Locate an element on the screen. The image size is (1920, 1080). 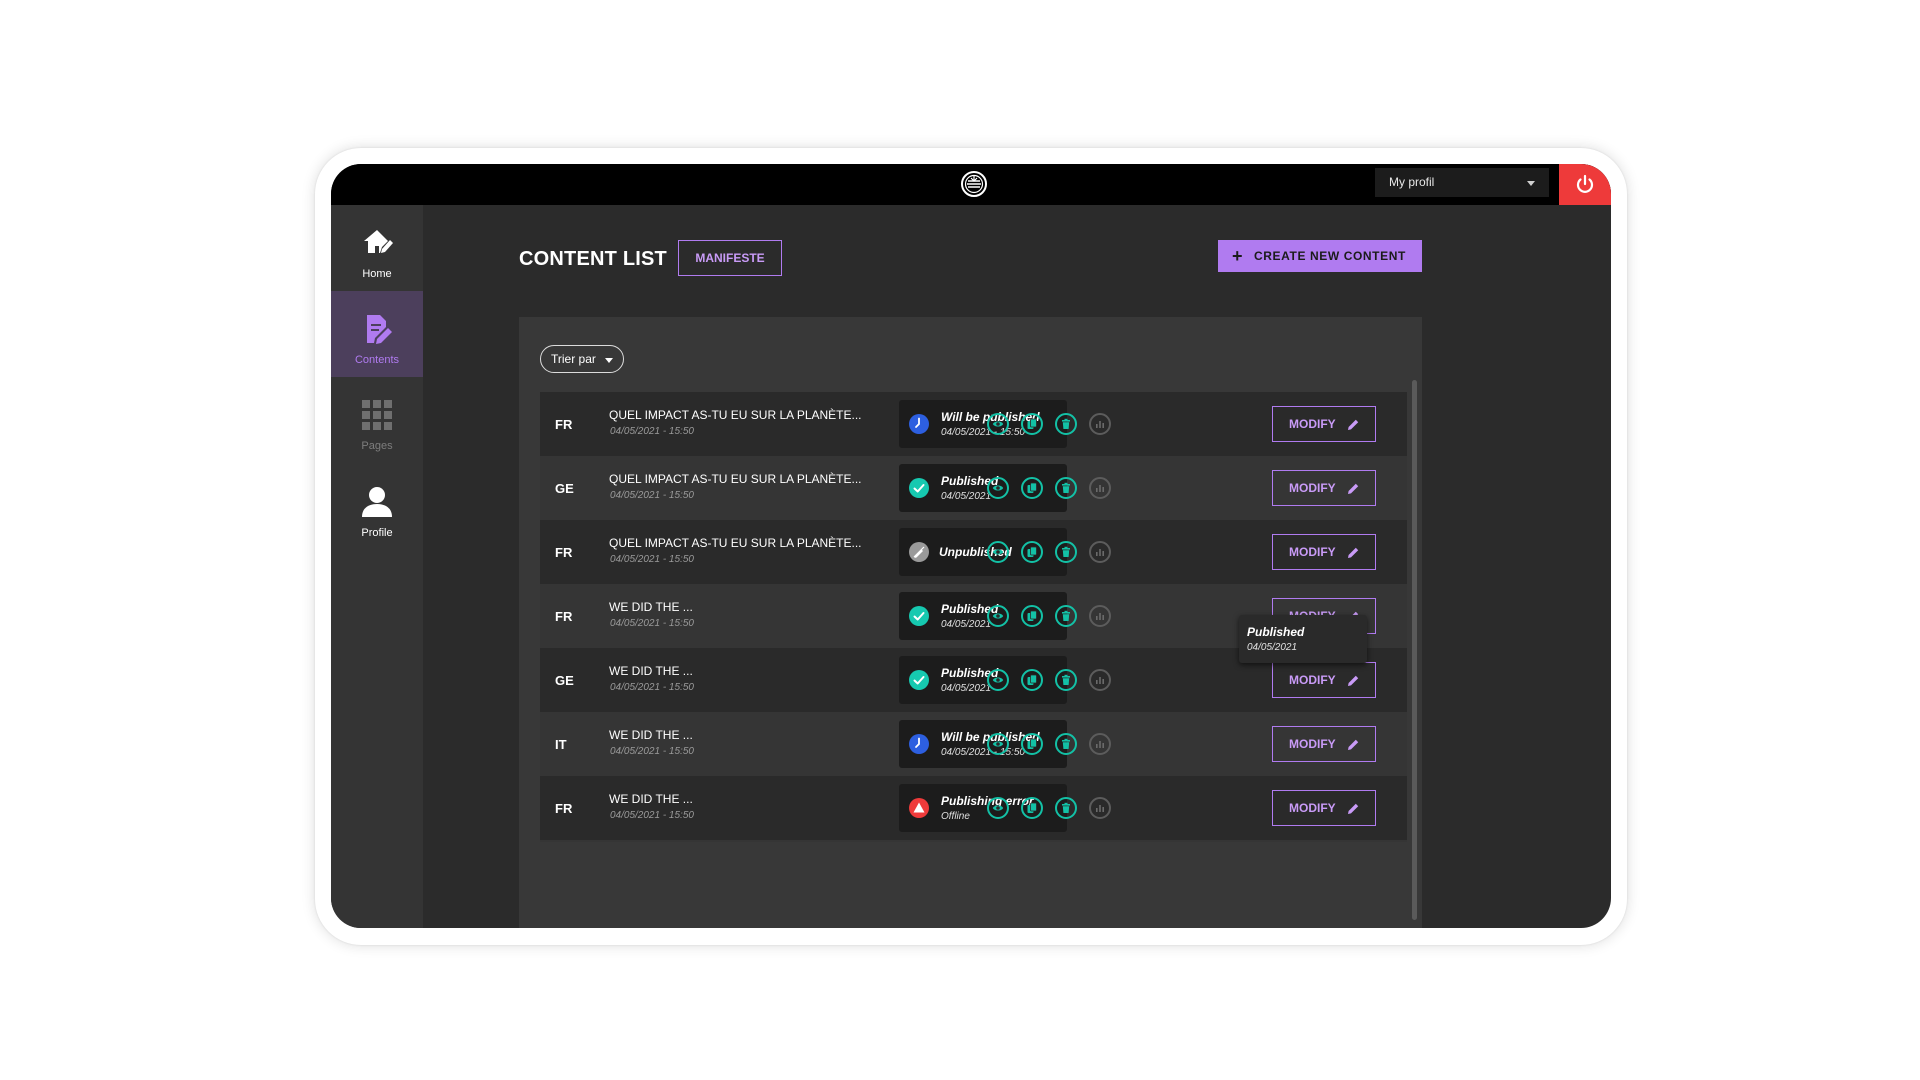
status-tooltip: Published 04/05/2021 is located at coordinates (1303, 639).